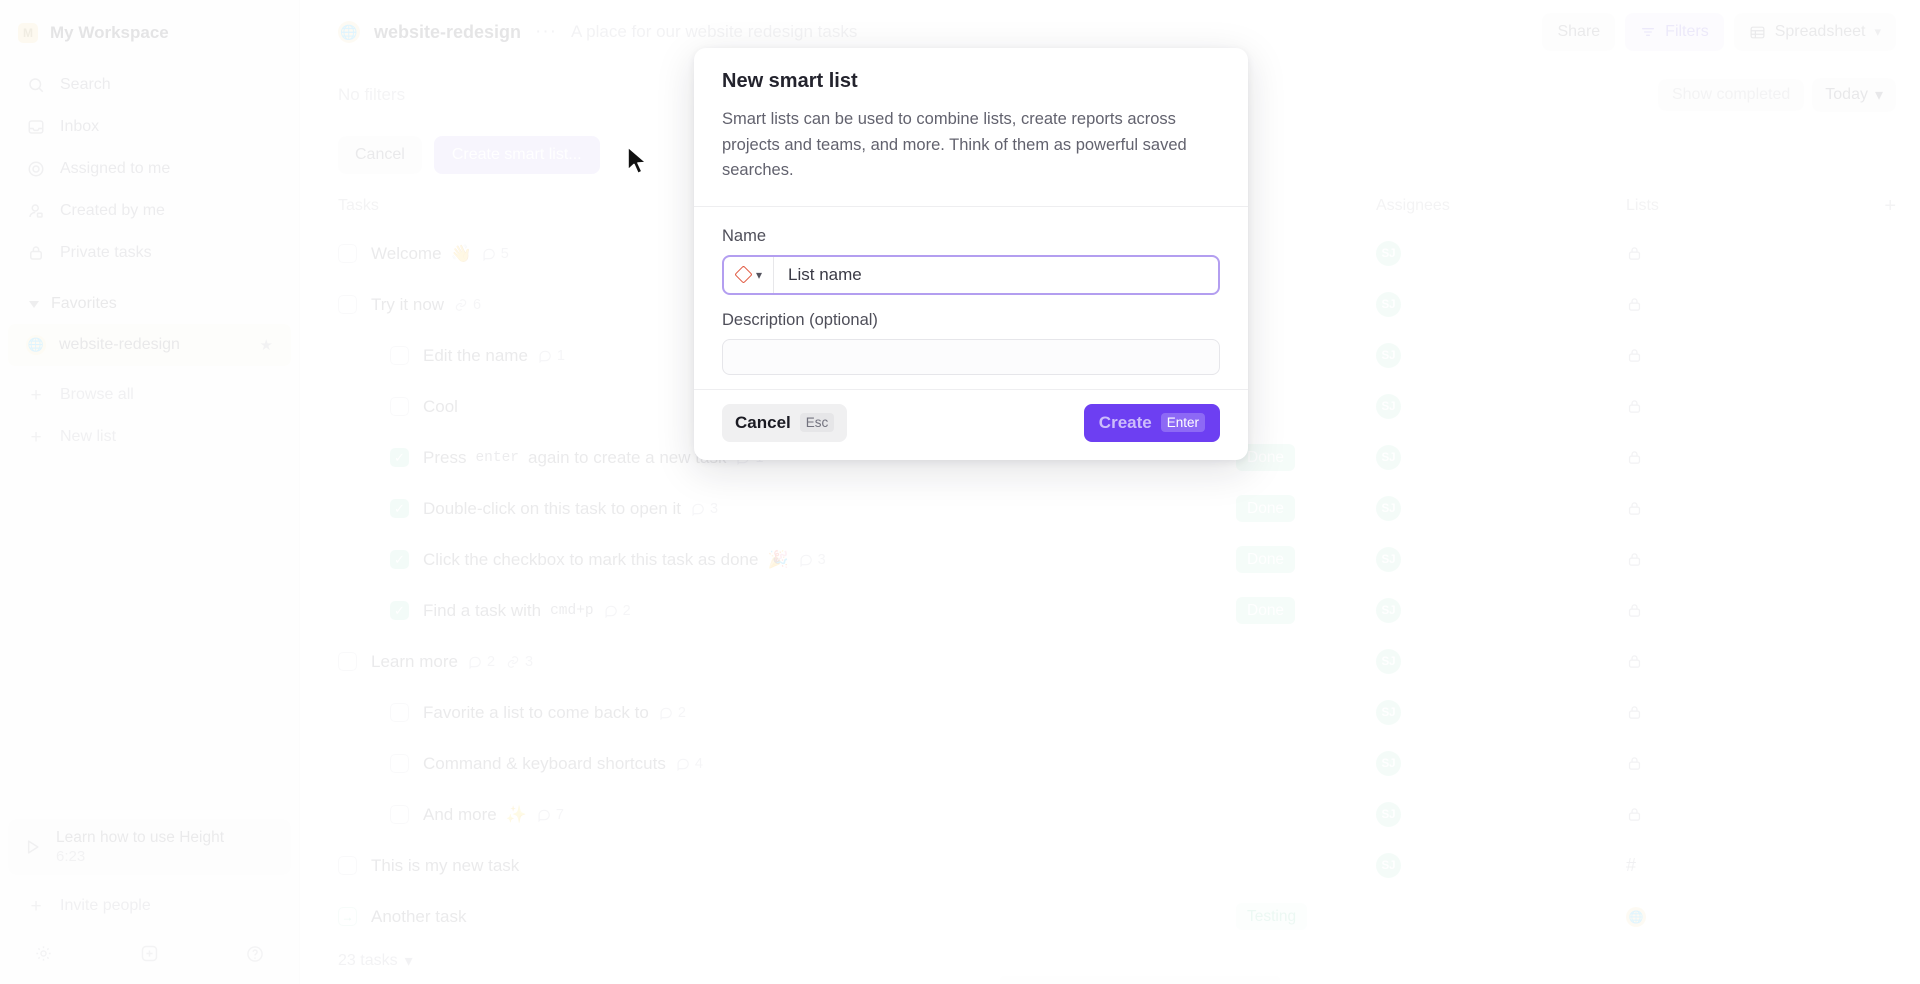 This screenshot has width=1920, height=984. What do you see at coordinates (149, 304) in the screenshot?
I see `favorites-section-header: Favorites` at bounding box center [149, 304].